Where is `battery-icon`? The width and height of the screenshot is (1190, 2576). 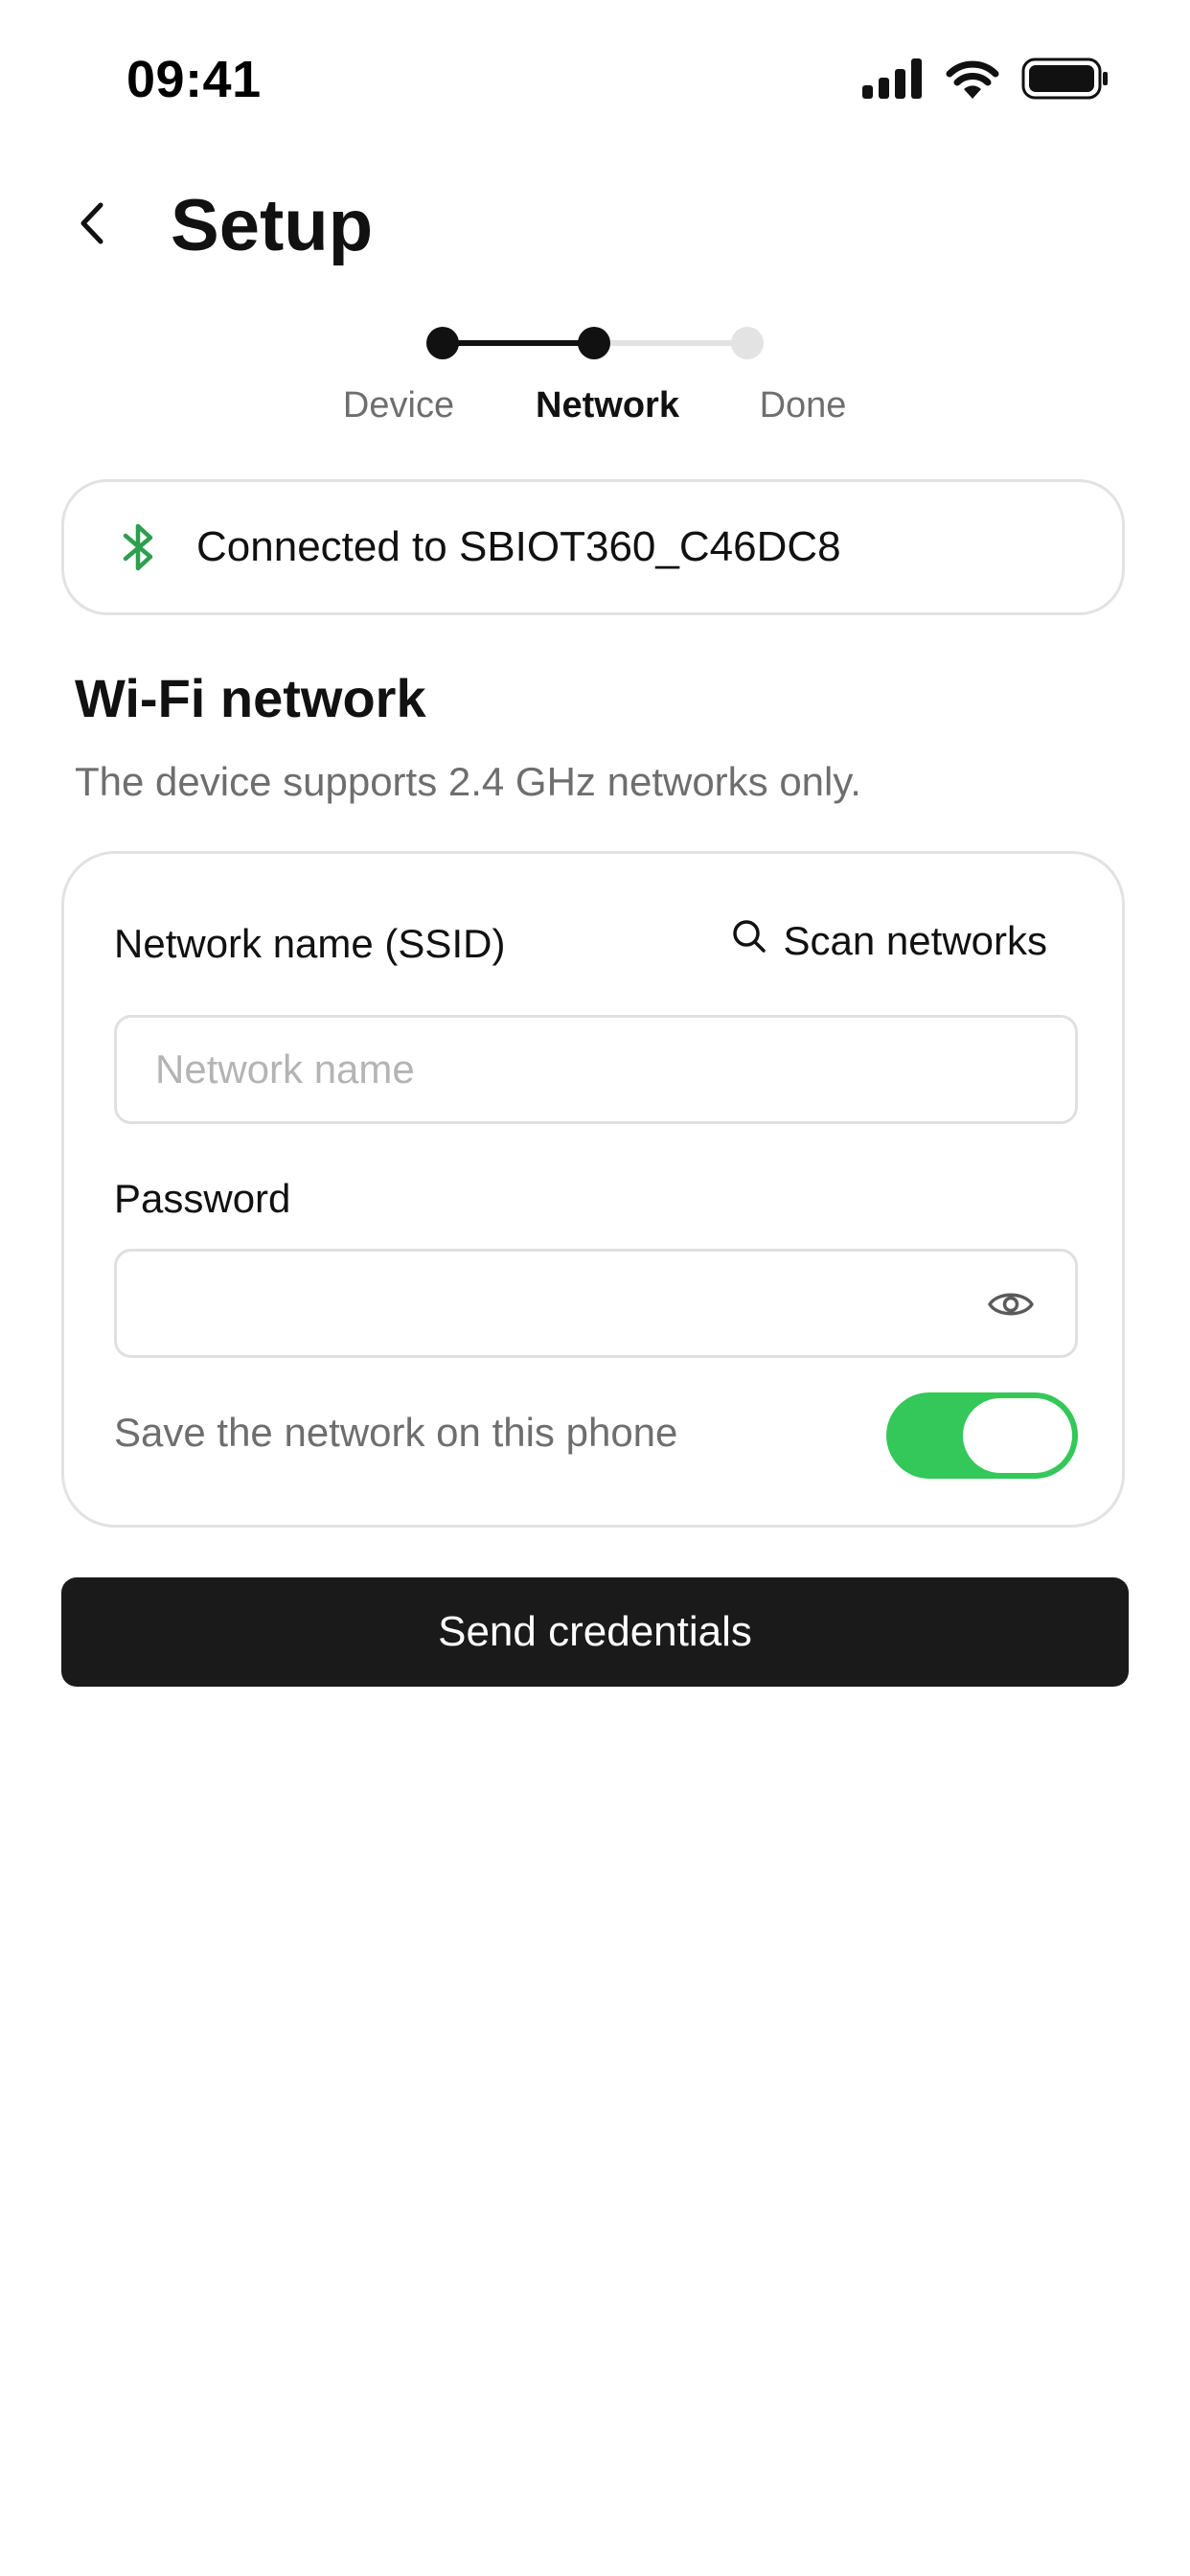
battery-icon is located at coordinates (1066, 81).